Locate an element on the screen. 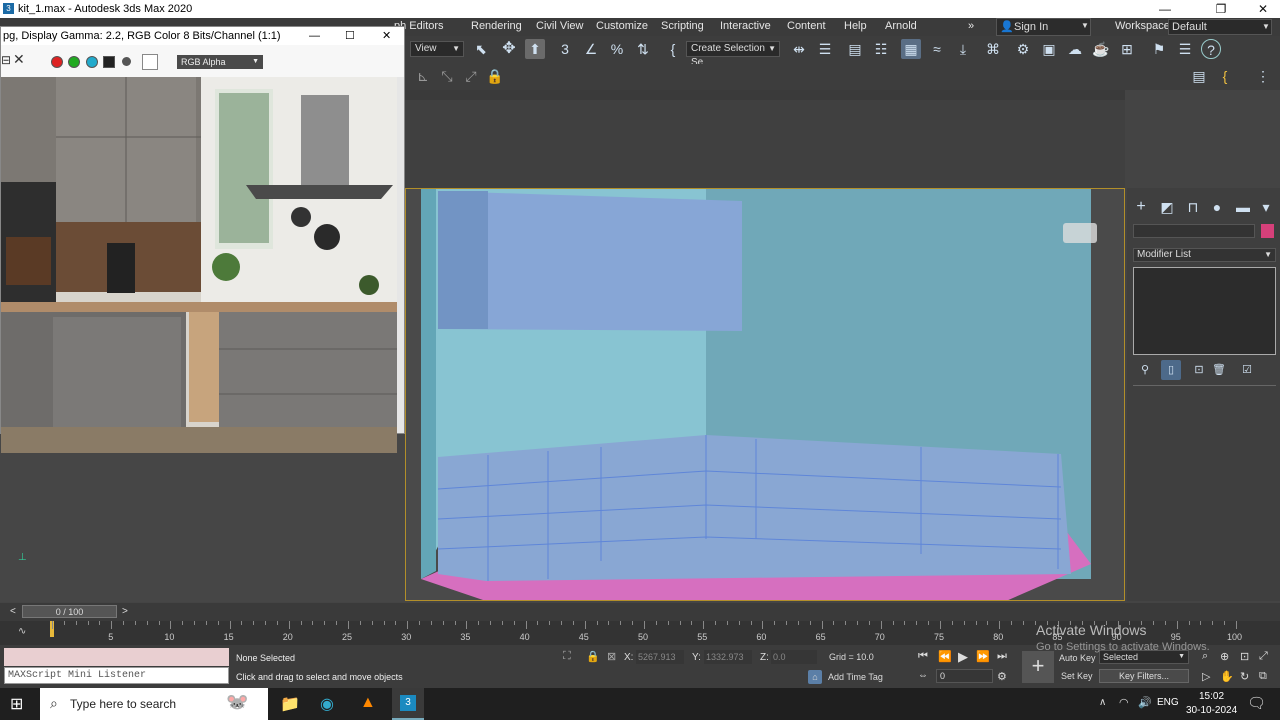 The width and height of the screenshot is (1280, 720). brace-icon: { is located at coordinates (1225, 76).